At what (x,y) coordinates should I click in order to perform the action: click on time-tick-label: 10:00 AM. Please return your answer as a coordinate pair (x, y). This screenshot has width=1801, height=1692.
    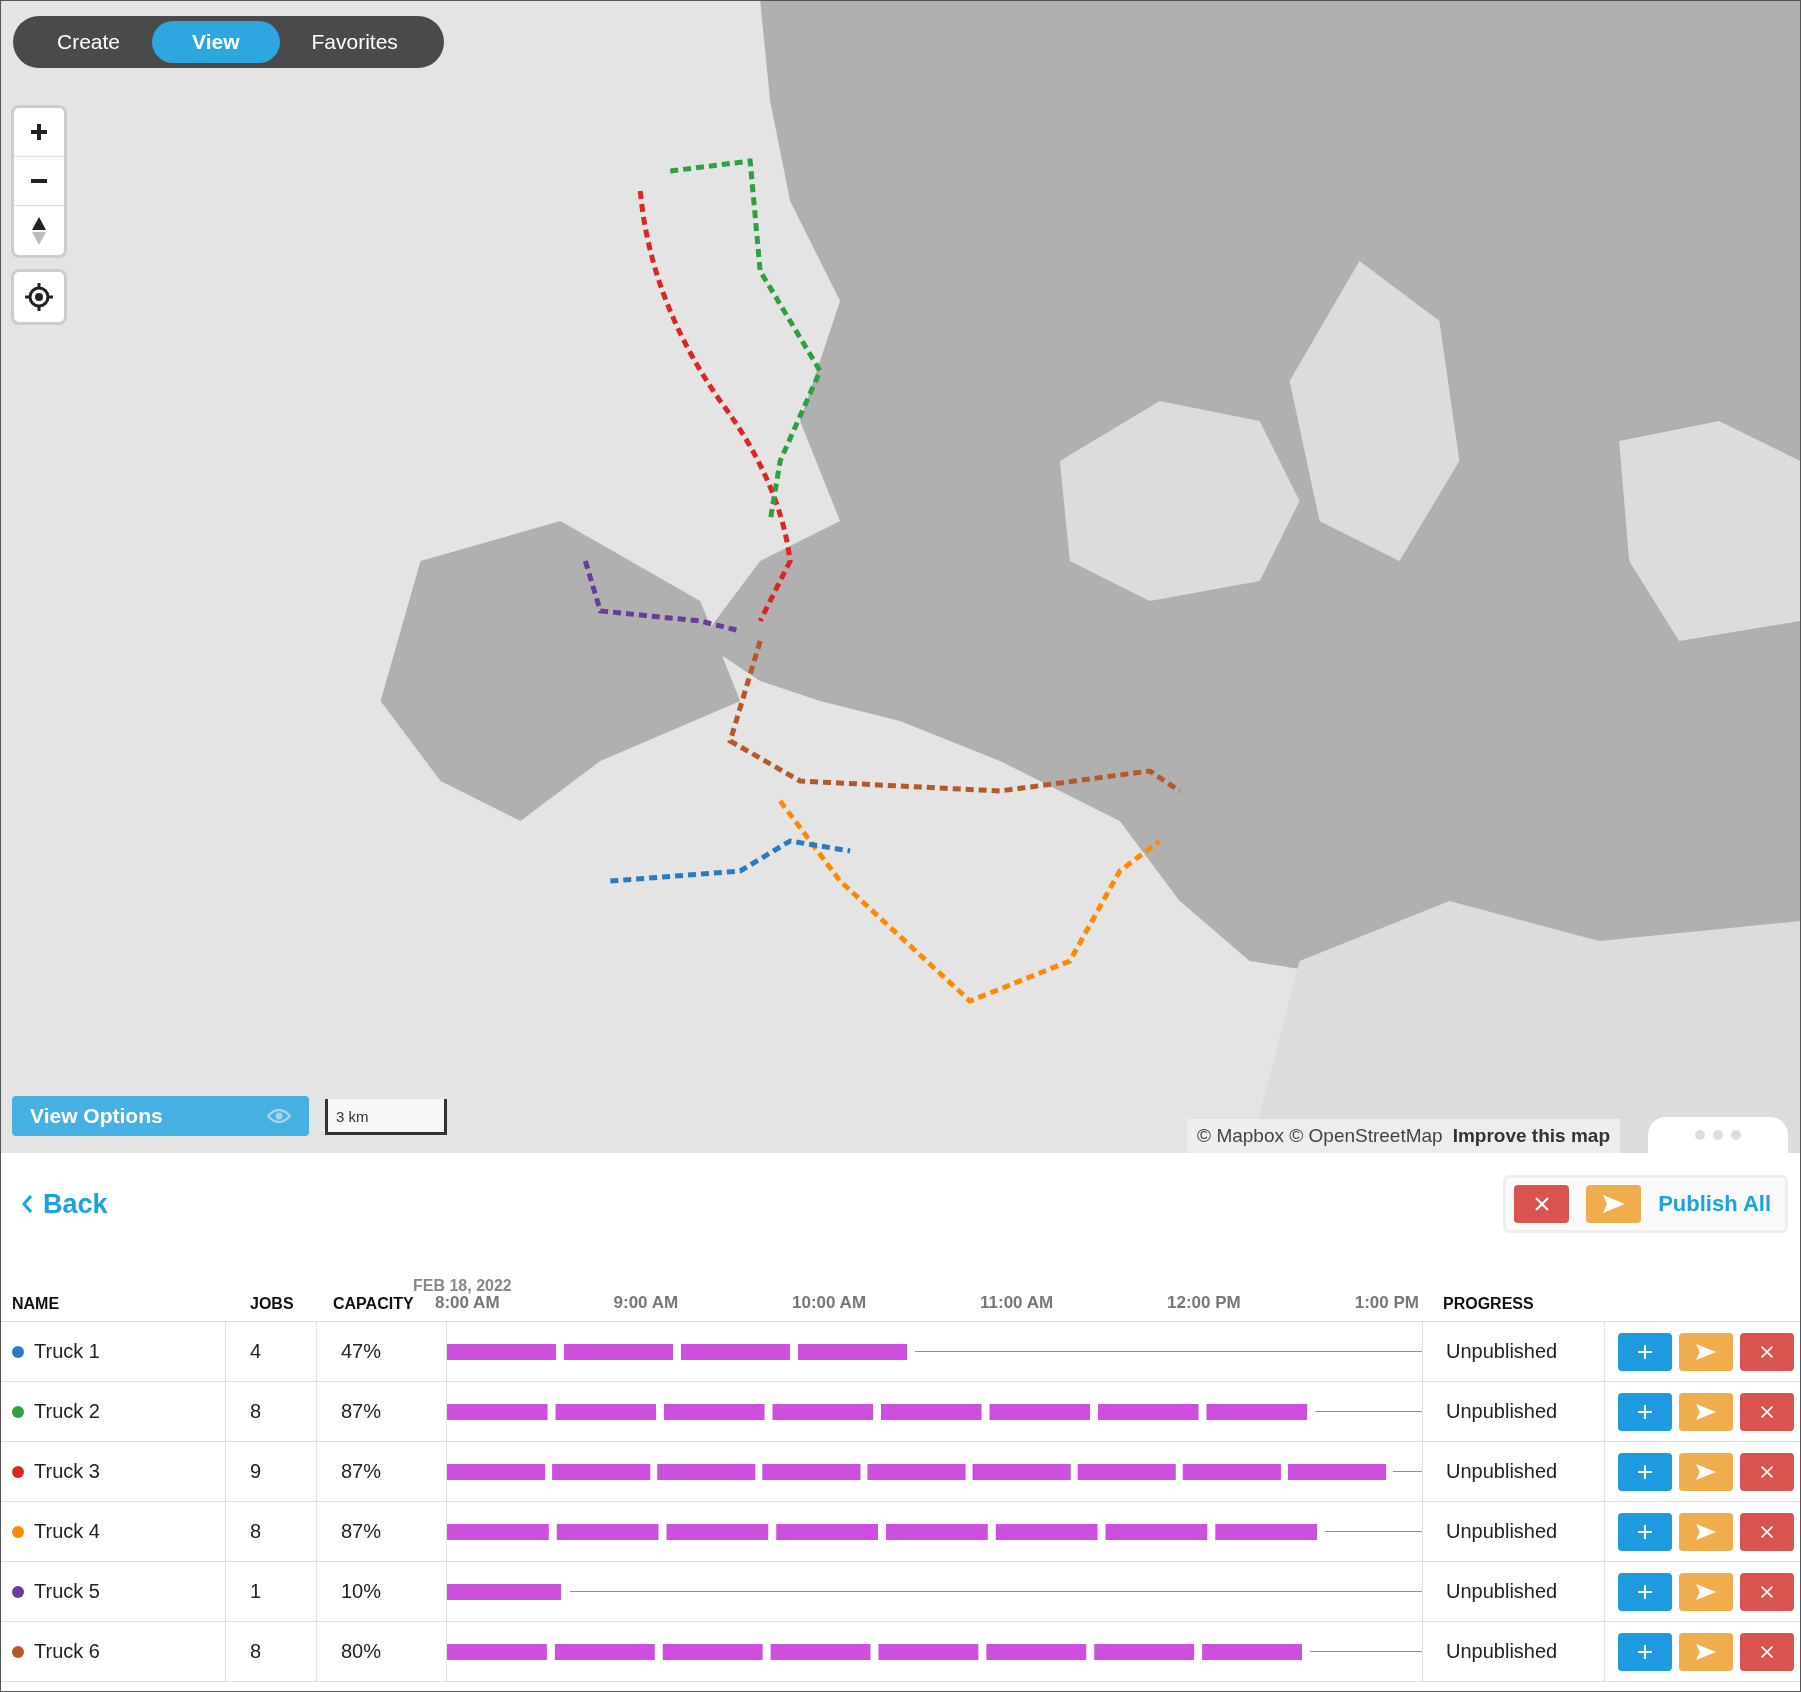
    Looking at the image, I should click on (829, 1303).